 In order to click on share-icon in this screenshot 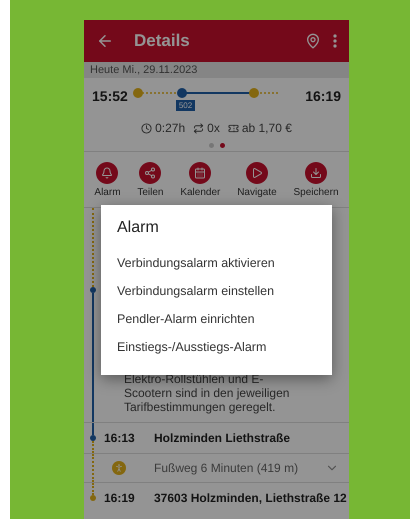, I will do `click(150, 172)`.